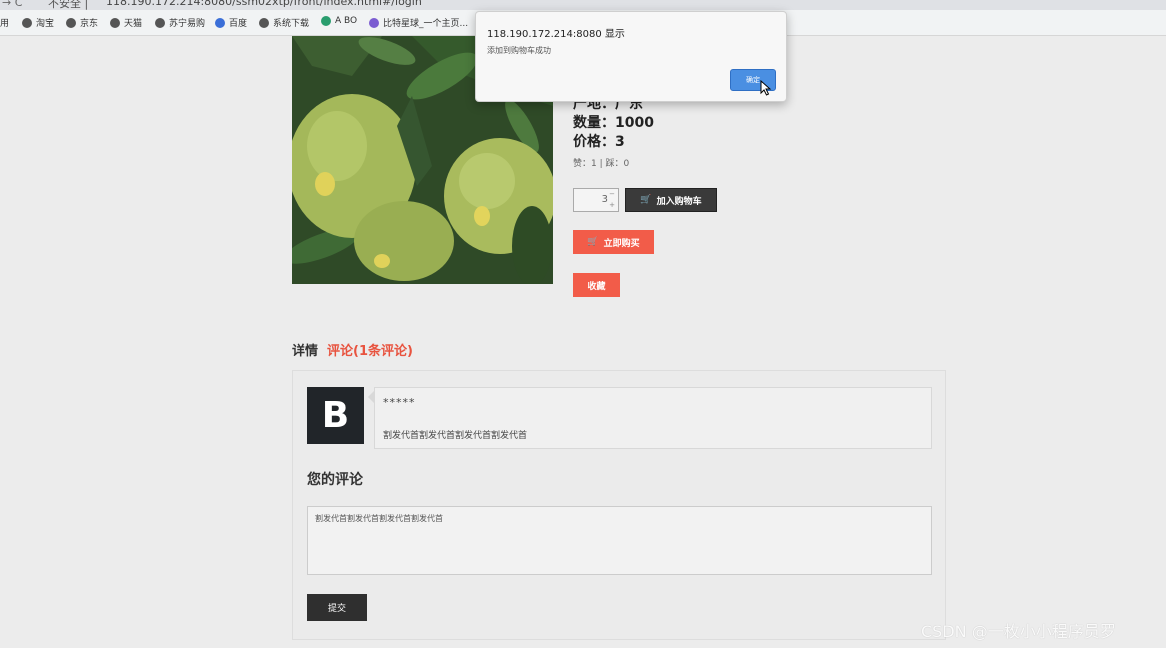 The width and height of the screenshot is (1166, 648). I want to click on your-comment-title: 您的评论, so click(335, 480).